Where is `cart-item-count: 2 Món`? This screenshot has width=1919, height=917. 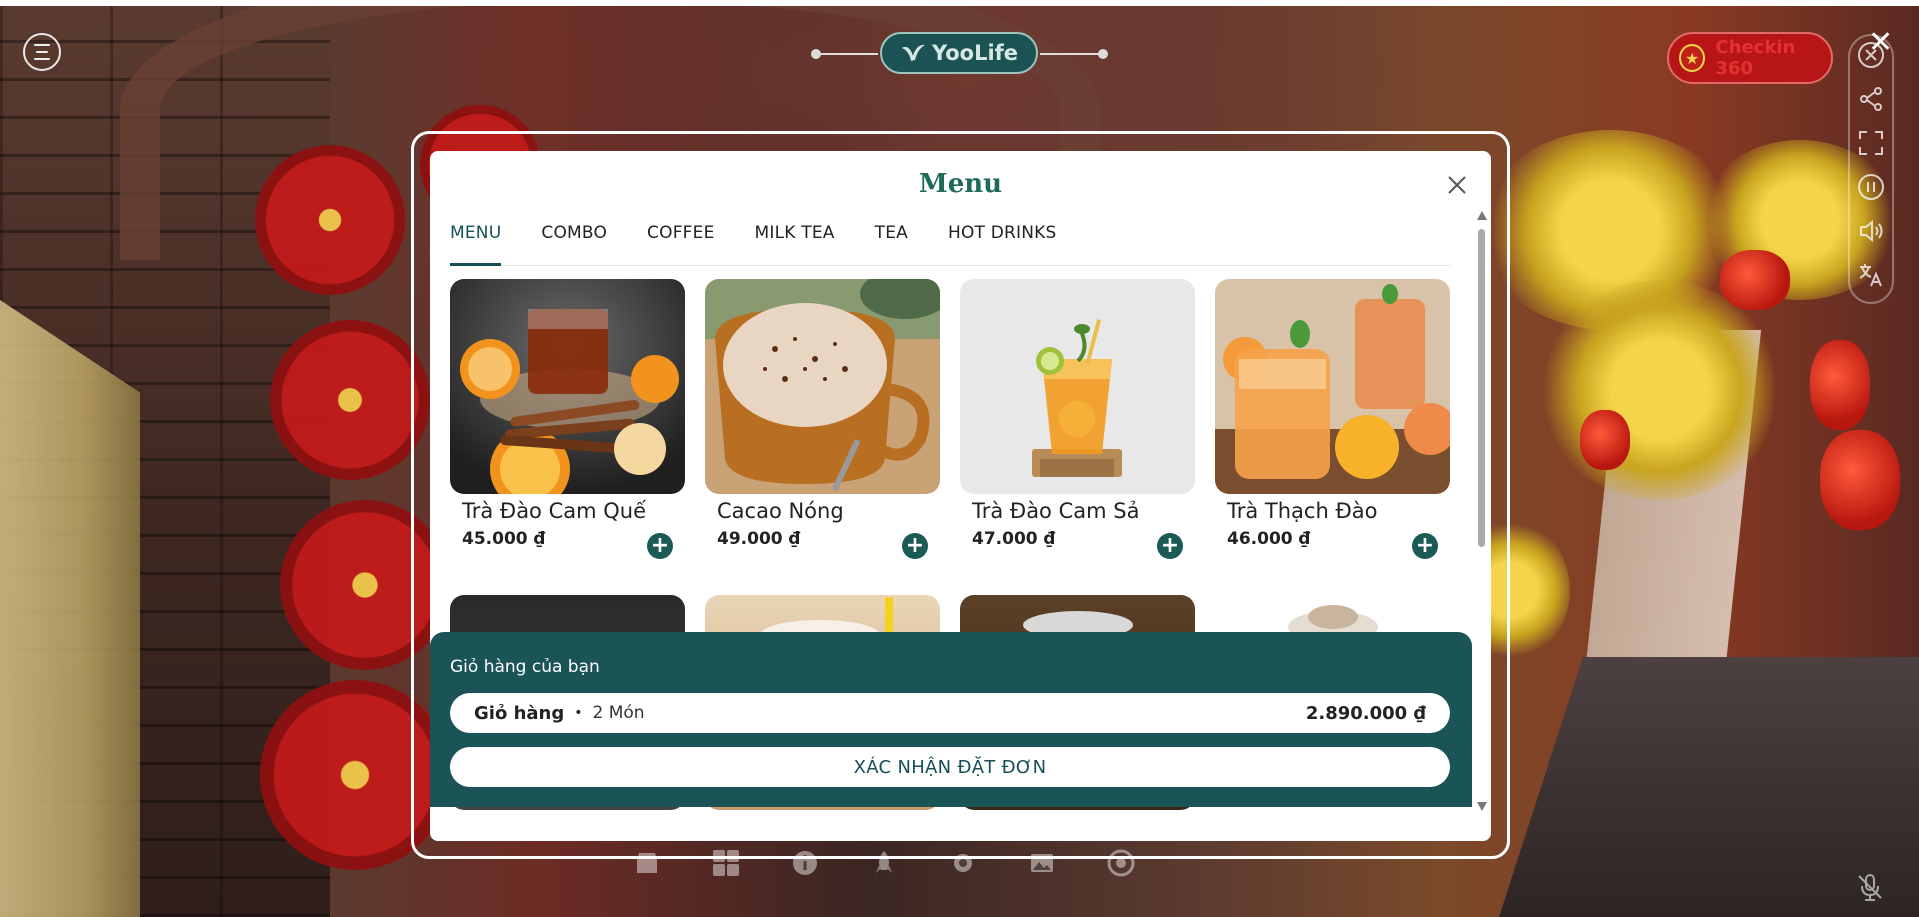
cart-item-count: 2 Món is located at coordinates (618, 713).